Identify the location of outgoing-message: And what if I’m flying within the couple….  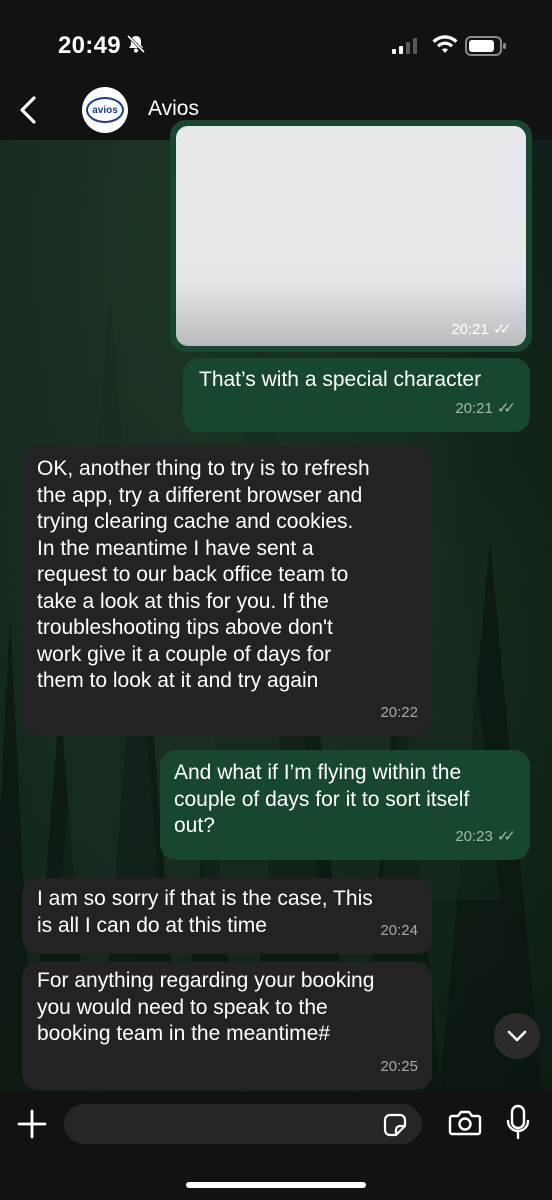
(345, 805).